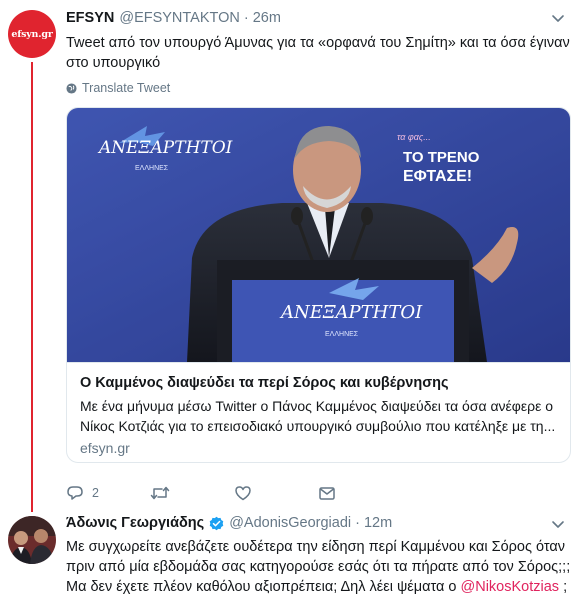 This screenshot has height=598, width=580. I want to click on direct-message-button, so click(360, 493).